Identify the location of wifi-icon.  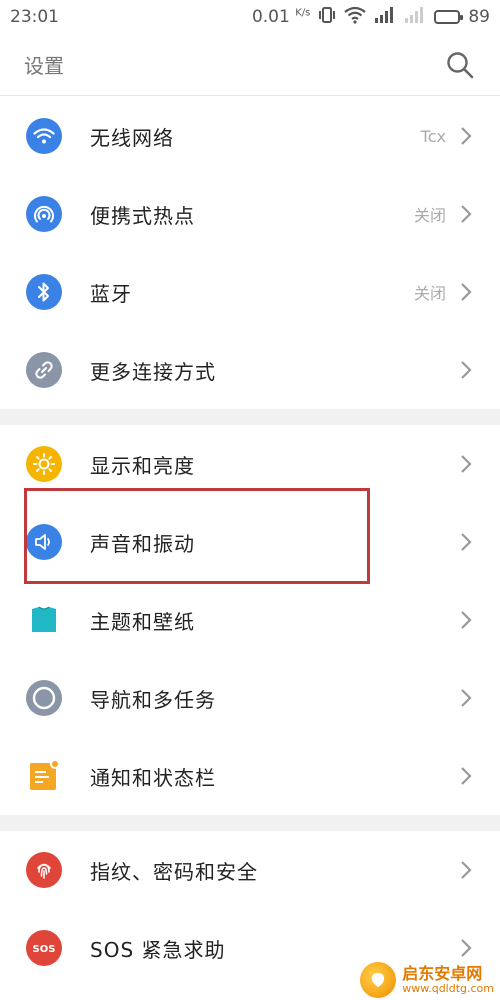
(44, 136).